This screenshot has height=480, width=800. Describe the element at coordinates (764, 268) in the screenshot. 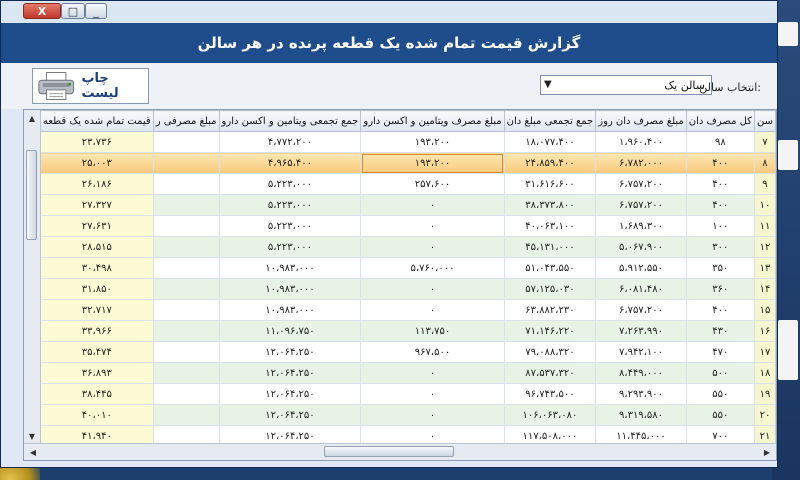

I see `cell-age: ۱۳` at that location.